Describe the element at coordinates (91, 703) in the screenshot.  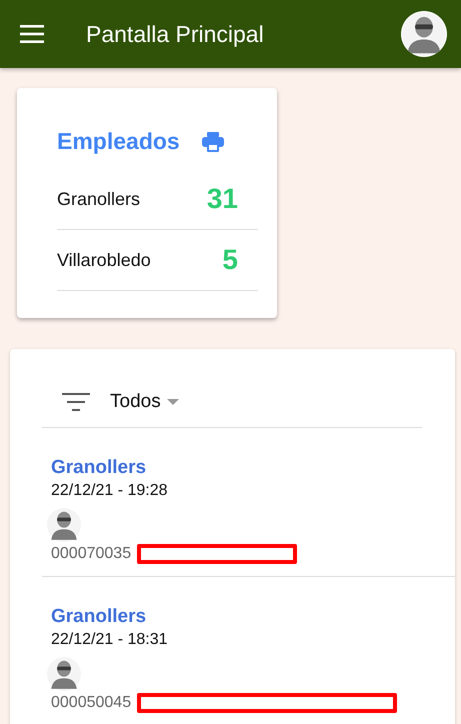
I see `employee-code: 000050045` at that location.